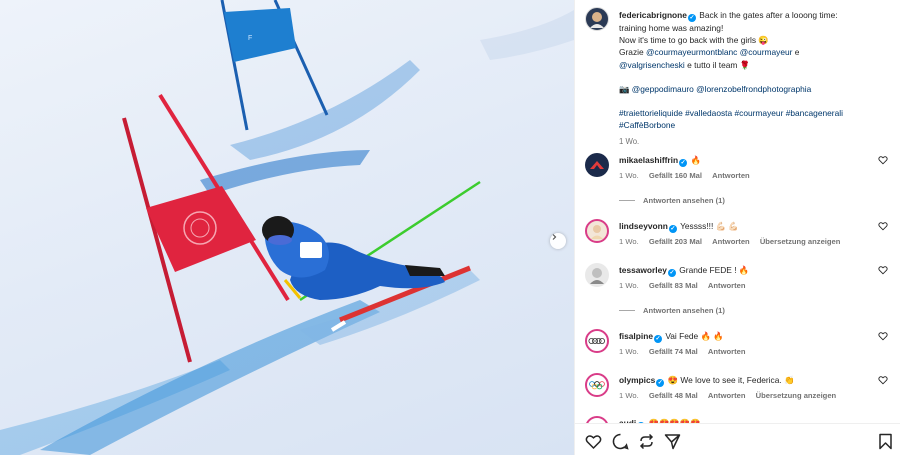 Image resolution: width=900 pixels, height=455 pixels. What do you see at coordinates (673, 395) in the screenshot?
I see `comment-likes: Gefällt 48 Mal` at bounding box center [673, 395].